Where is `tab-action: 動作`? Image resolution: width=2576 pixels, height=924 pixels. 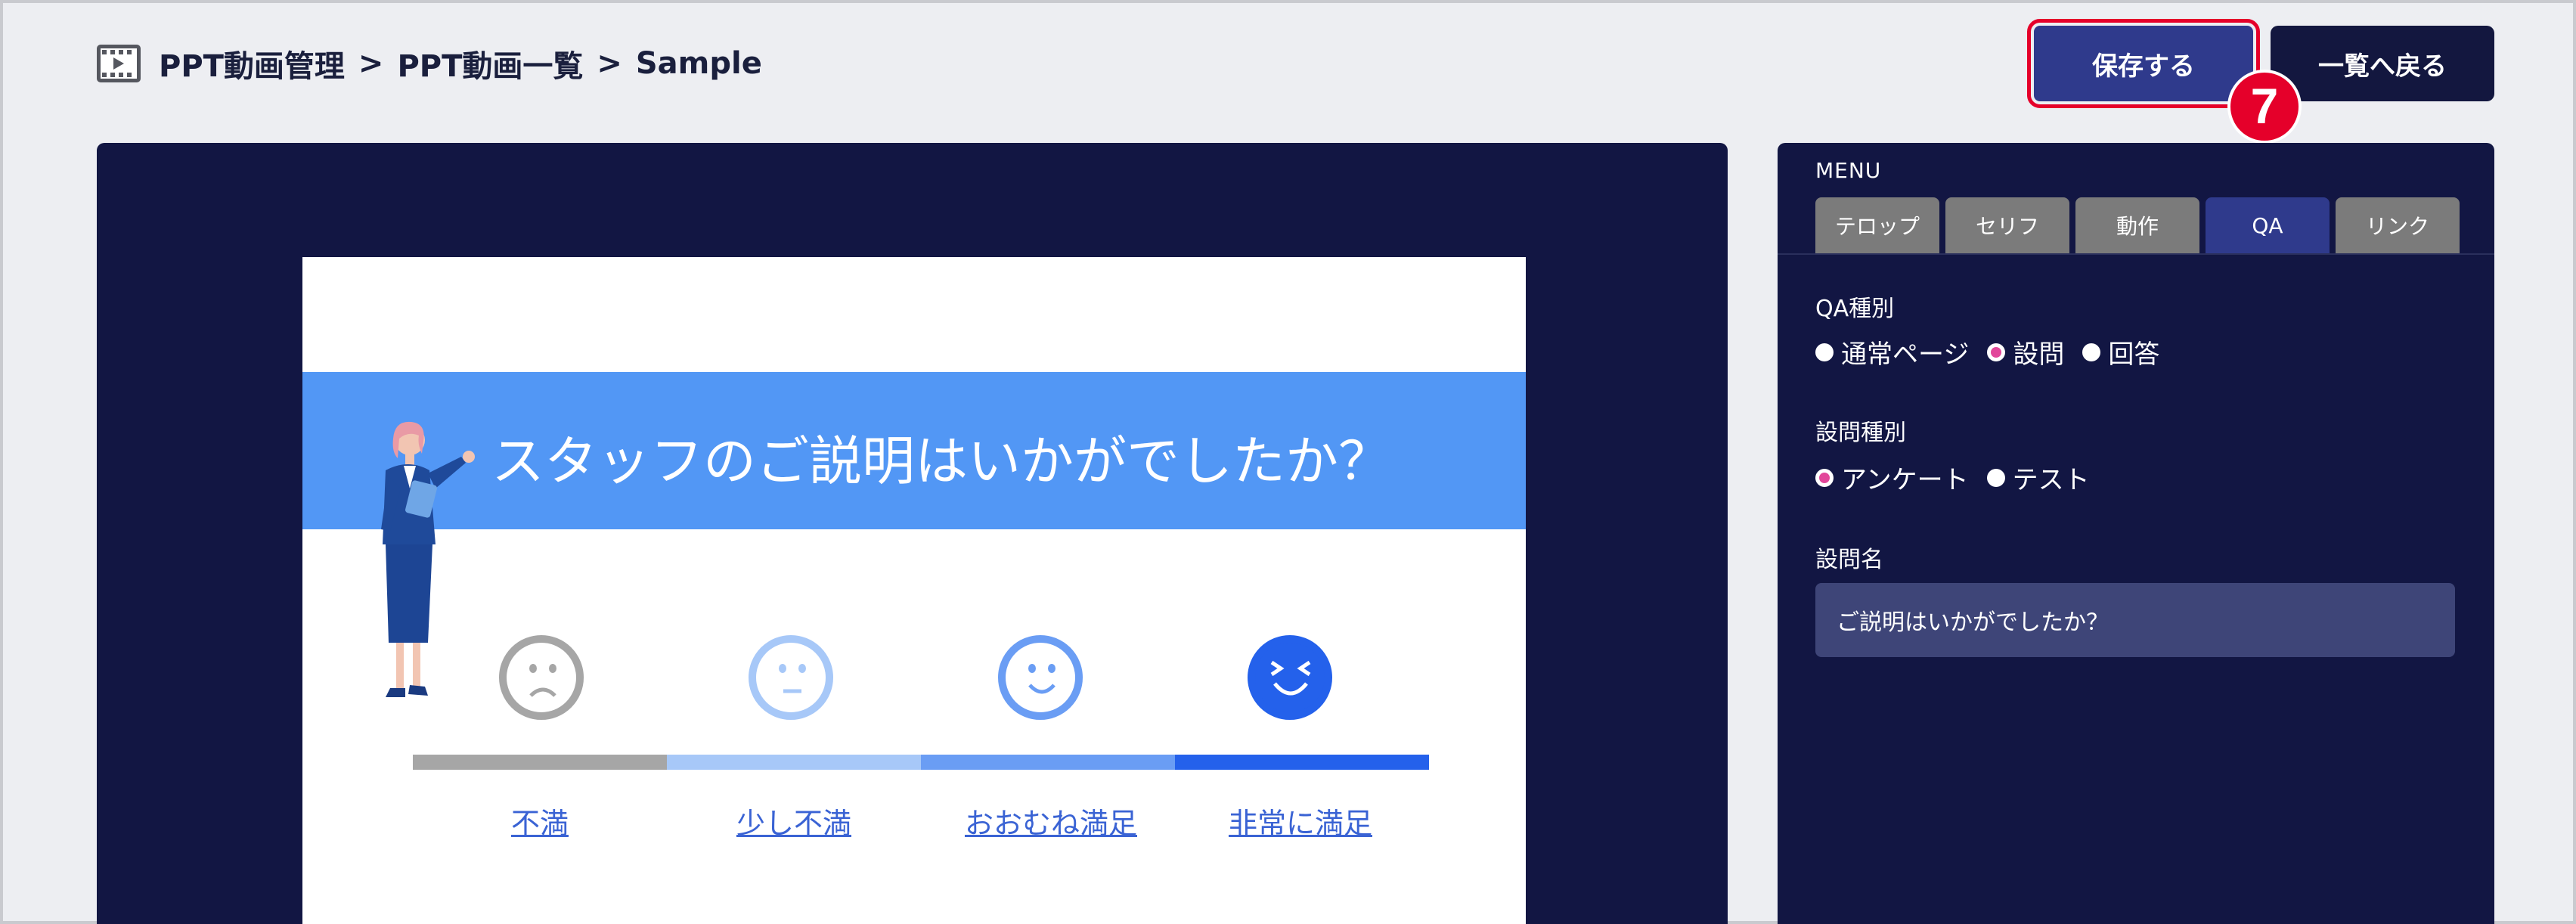 tab-action: 動作 is located at coordinates (2137, 225).